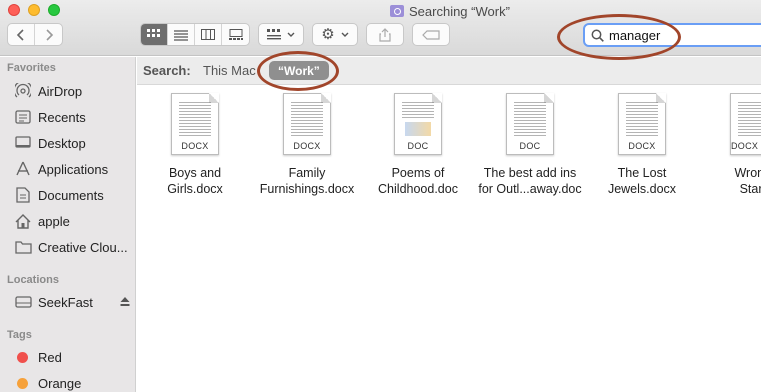 The height and width of the screenshot is (392, 761). What do you see at coordinates (73, 169) in the screenshot?
I see `sidebar-item-label: Applications` at bounding box center [73, 169].